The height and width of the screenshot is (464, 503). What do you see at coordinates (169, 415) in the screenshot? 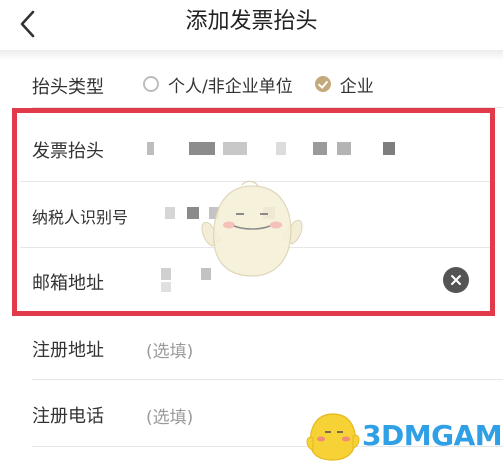
I see `register-phone-input: (选填)` at bounding box center [169, 415].